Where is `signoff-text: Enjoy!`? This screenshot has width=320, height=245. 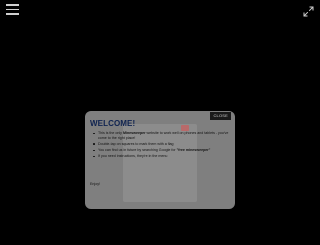 signoff-text: Enjoy! is located at coordinates (95, 184).